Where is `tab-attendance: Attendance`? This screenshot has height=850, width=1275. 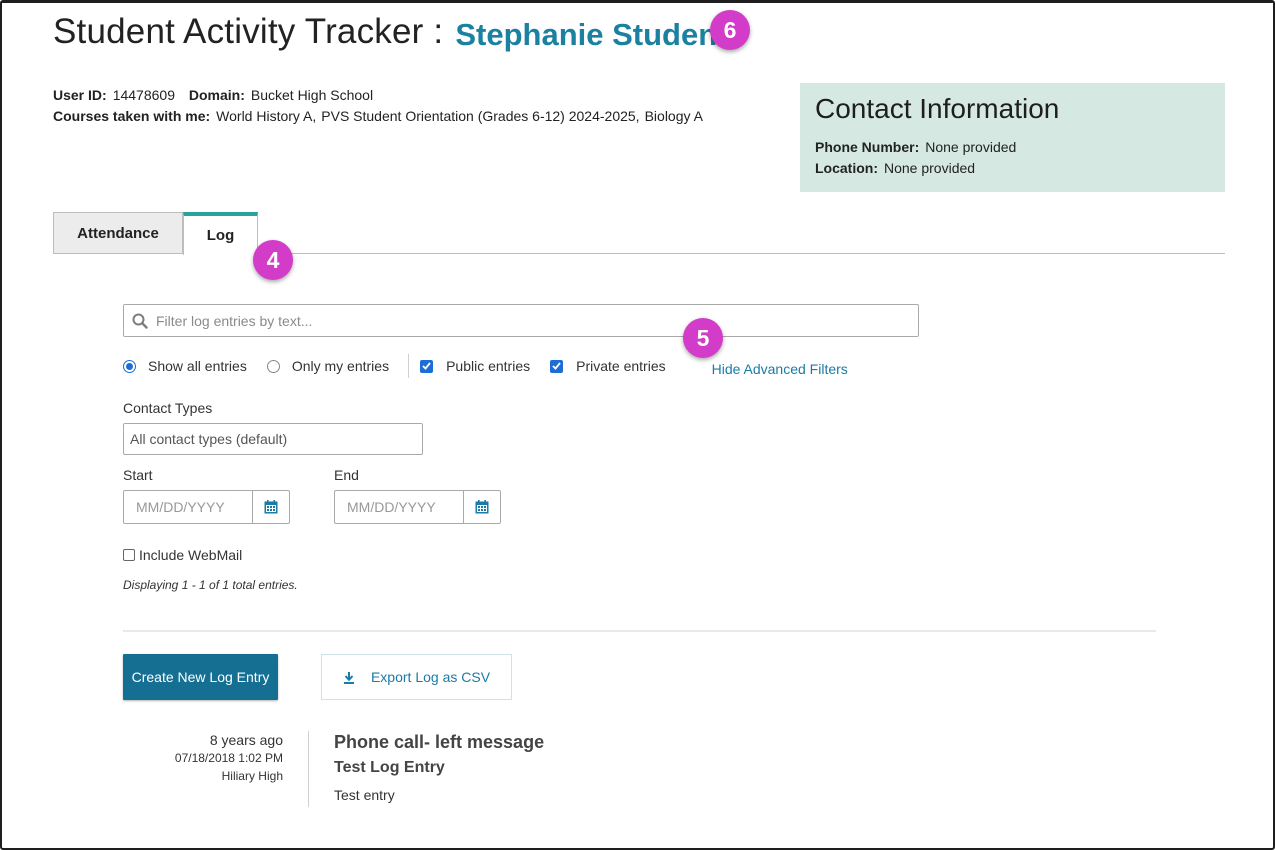
tab-attendance: Attendance is located at coordinates (118, 233).